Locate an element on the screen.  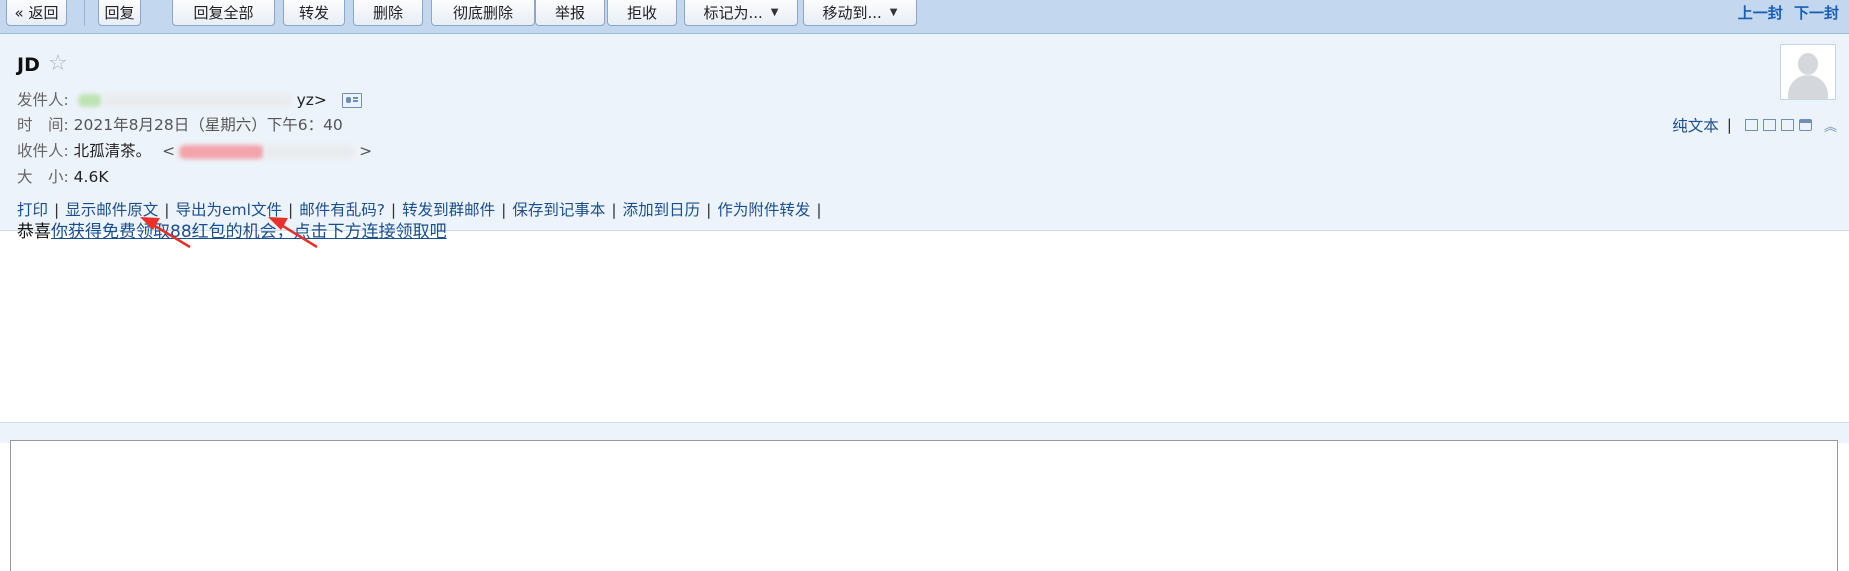
annotation-arrows is located at coordinates (229, 233).